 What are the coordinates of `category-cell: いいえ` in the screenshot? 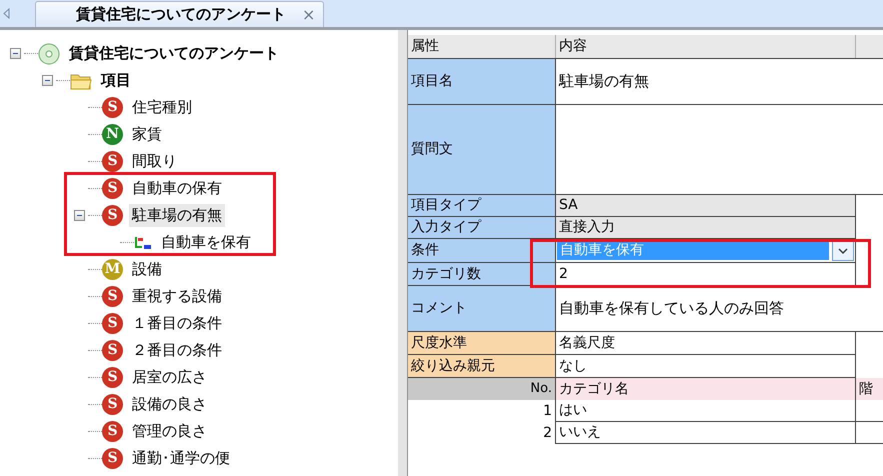 It's located at (706, 433).